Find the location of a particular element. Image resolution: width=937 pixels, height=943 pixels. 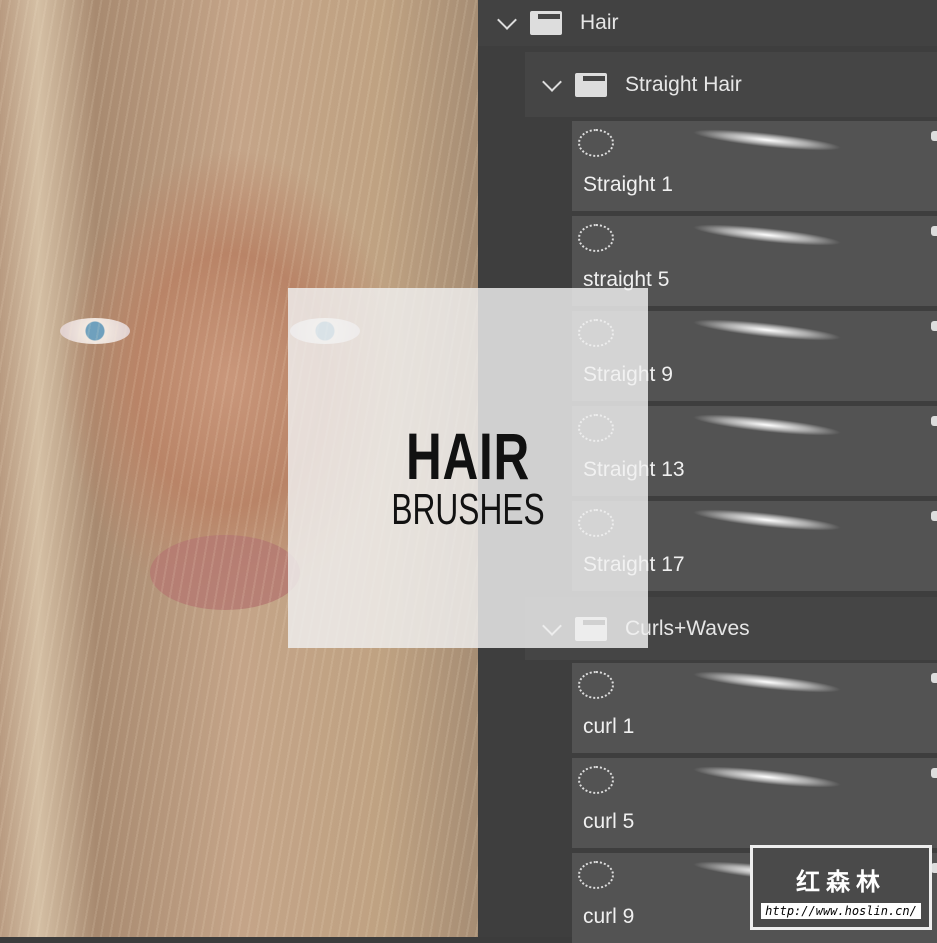

brush-item: Straight 1 is located at coordinates (754, 166).